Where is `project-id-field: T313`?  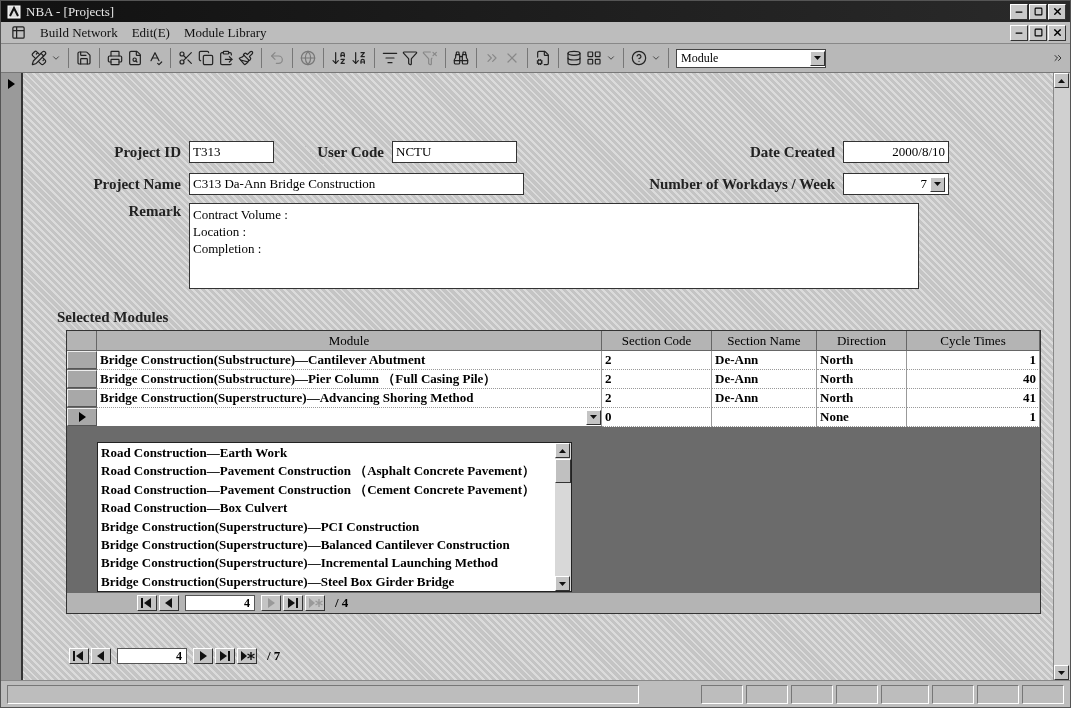
project-id-field: T313 is located at coordinates (231, 152).